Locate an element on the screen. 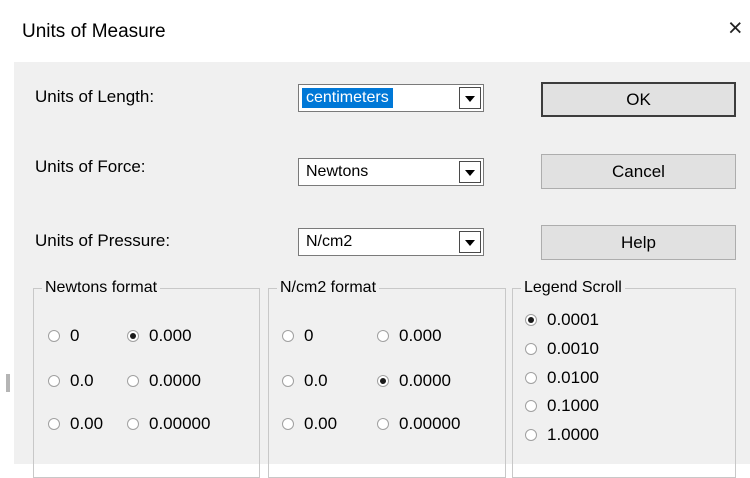 The image size is (750, 478). newtons-format-option-0-000: 0.000 is located at coordinates (159, 336).